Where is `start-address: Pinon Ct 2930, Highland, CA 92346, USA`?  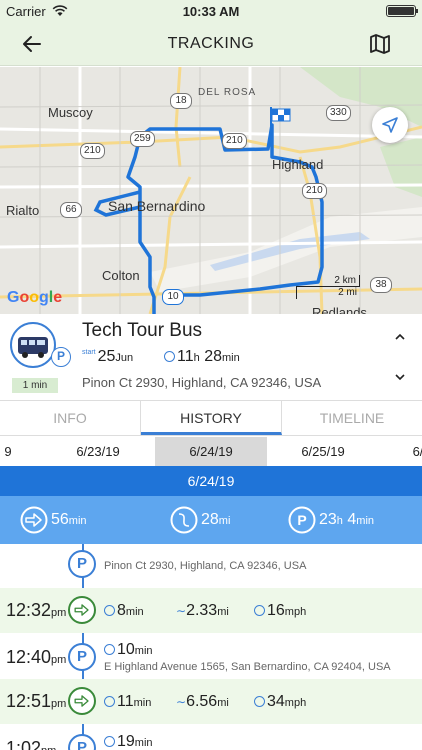
start-address: Pinon Ct 2930, Highland, CA 92346, USA is located at coordinates (205, 566).